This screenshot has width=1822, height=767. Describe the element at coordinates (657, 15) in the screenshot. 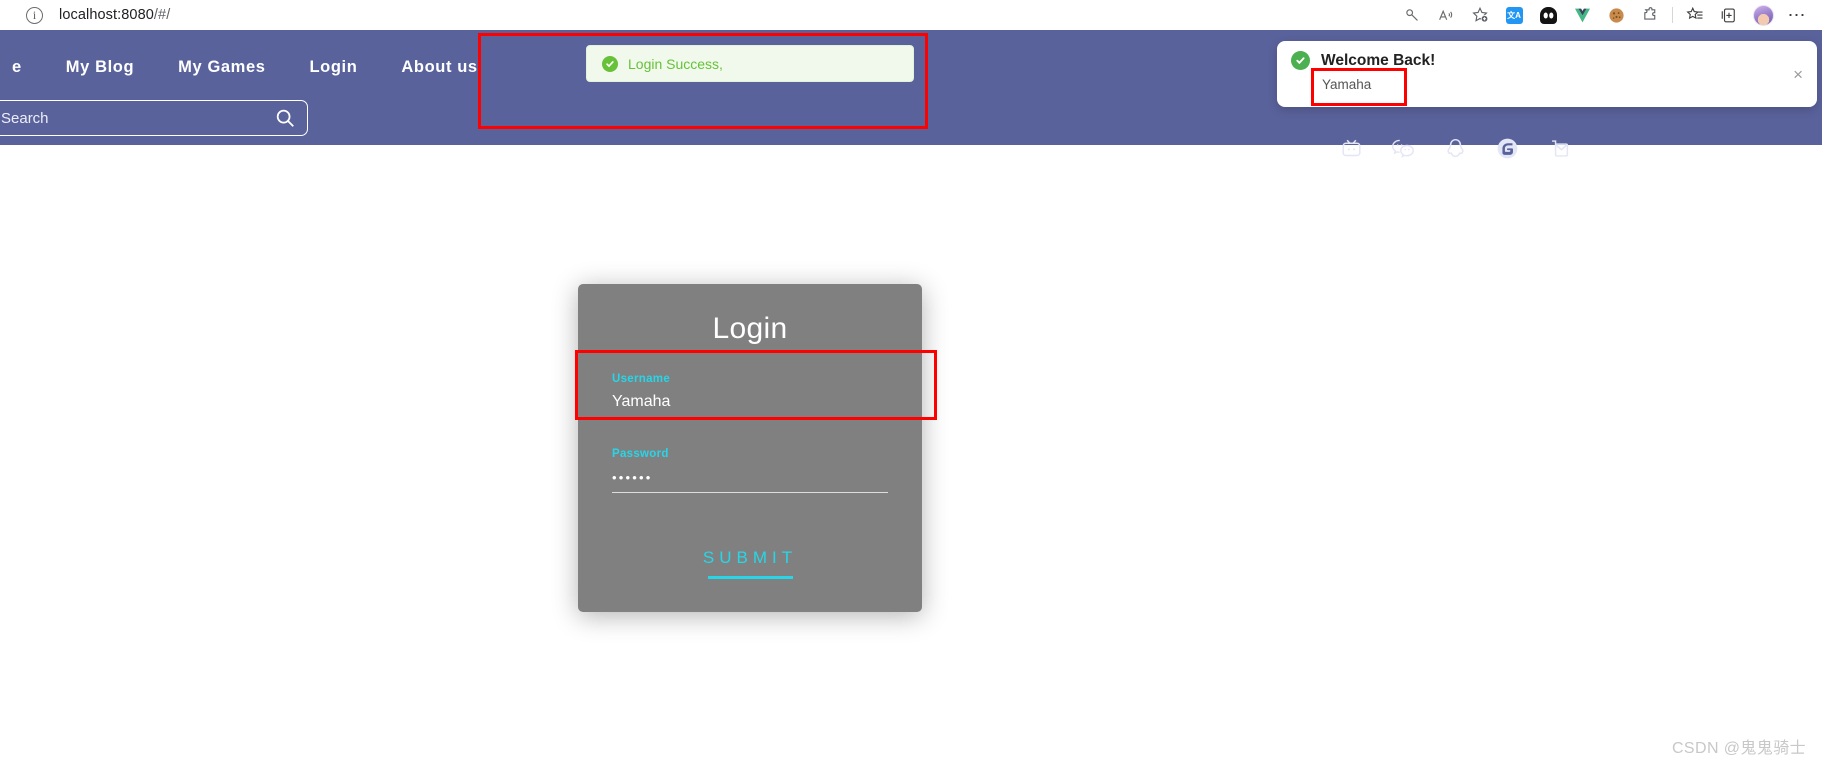

I see `address-bar: i localhost:8080/#/` at that location.